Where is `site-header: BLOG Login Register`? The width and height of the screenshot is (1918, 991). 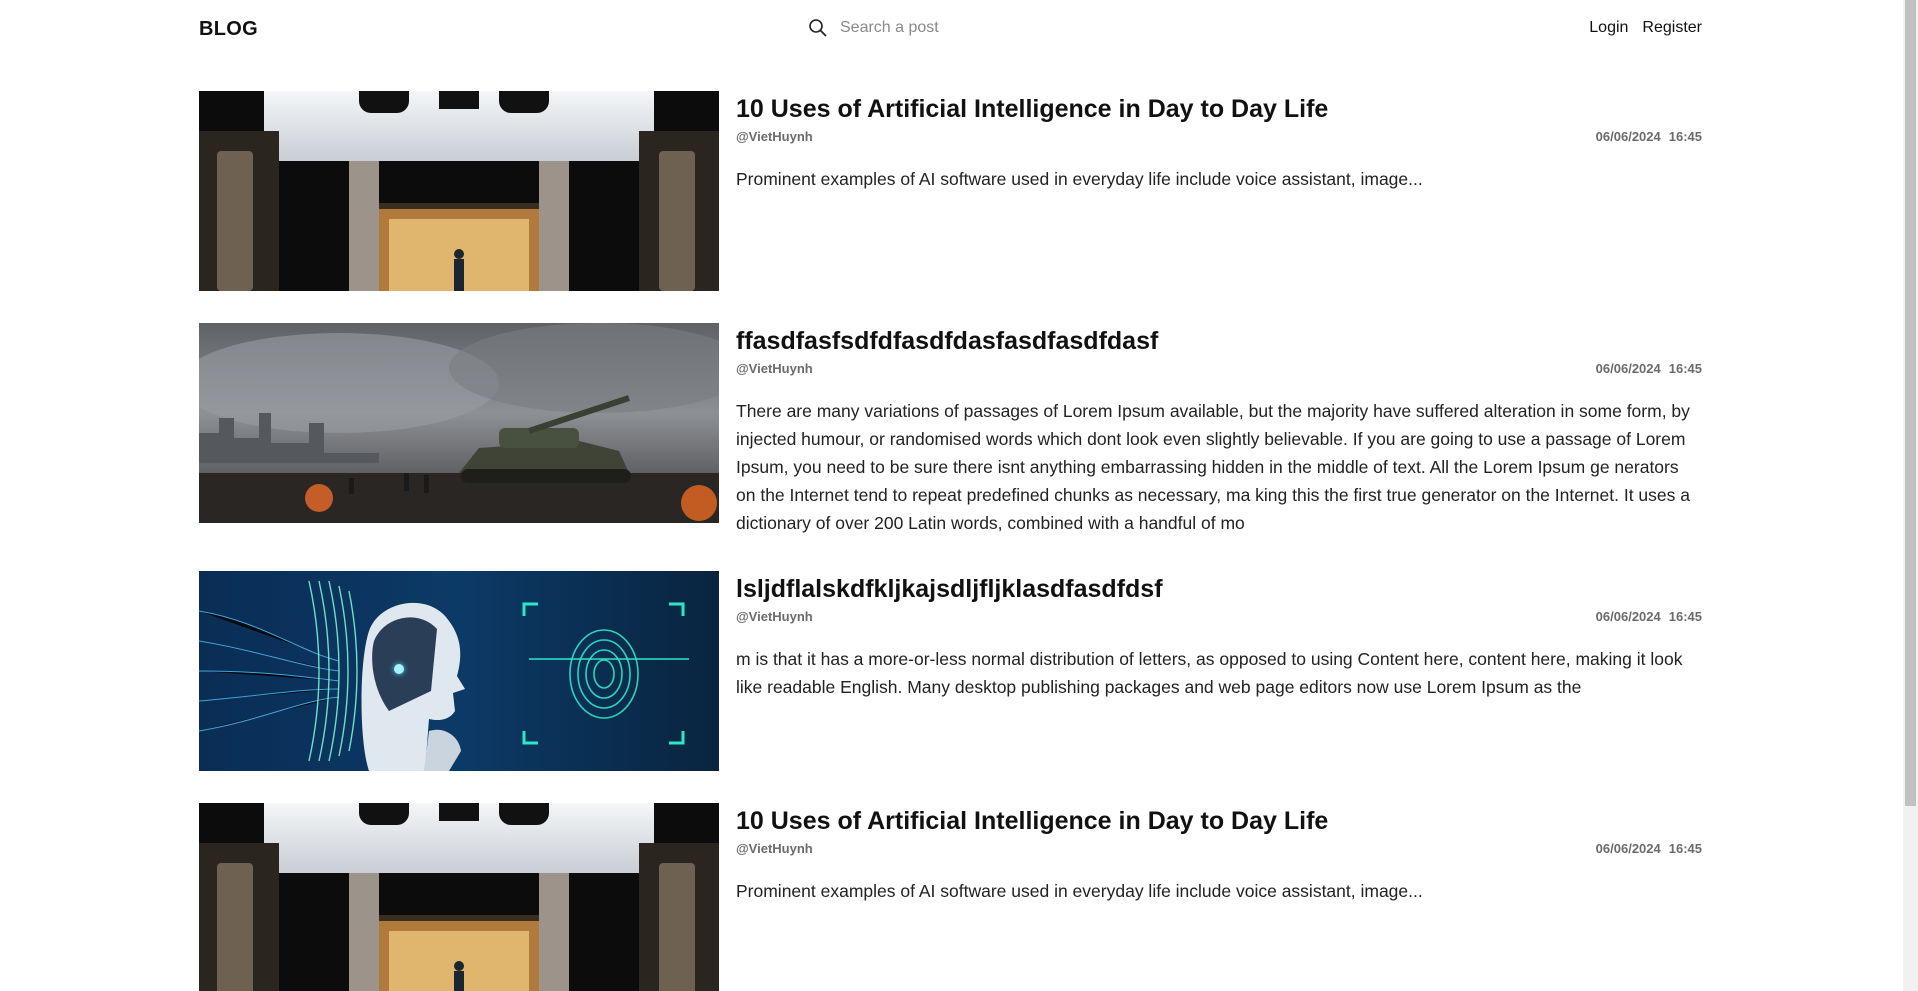
site-header: BLOG Login Register is located at coordinates (950, 30).